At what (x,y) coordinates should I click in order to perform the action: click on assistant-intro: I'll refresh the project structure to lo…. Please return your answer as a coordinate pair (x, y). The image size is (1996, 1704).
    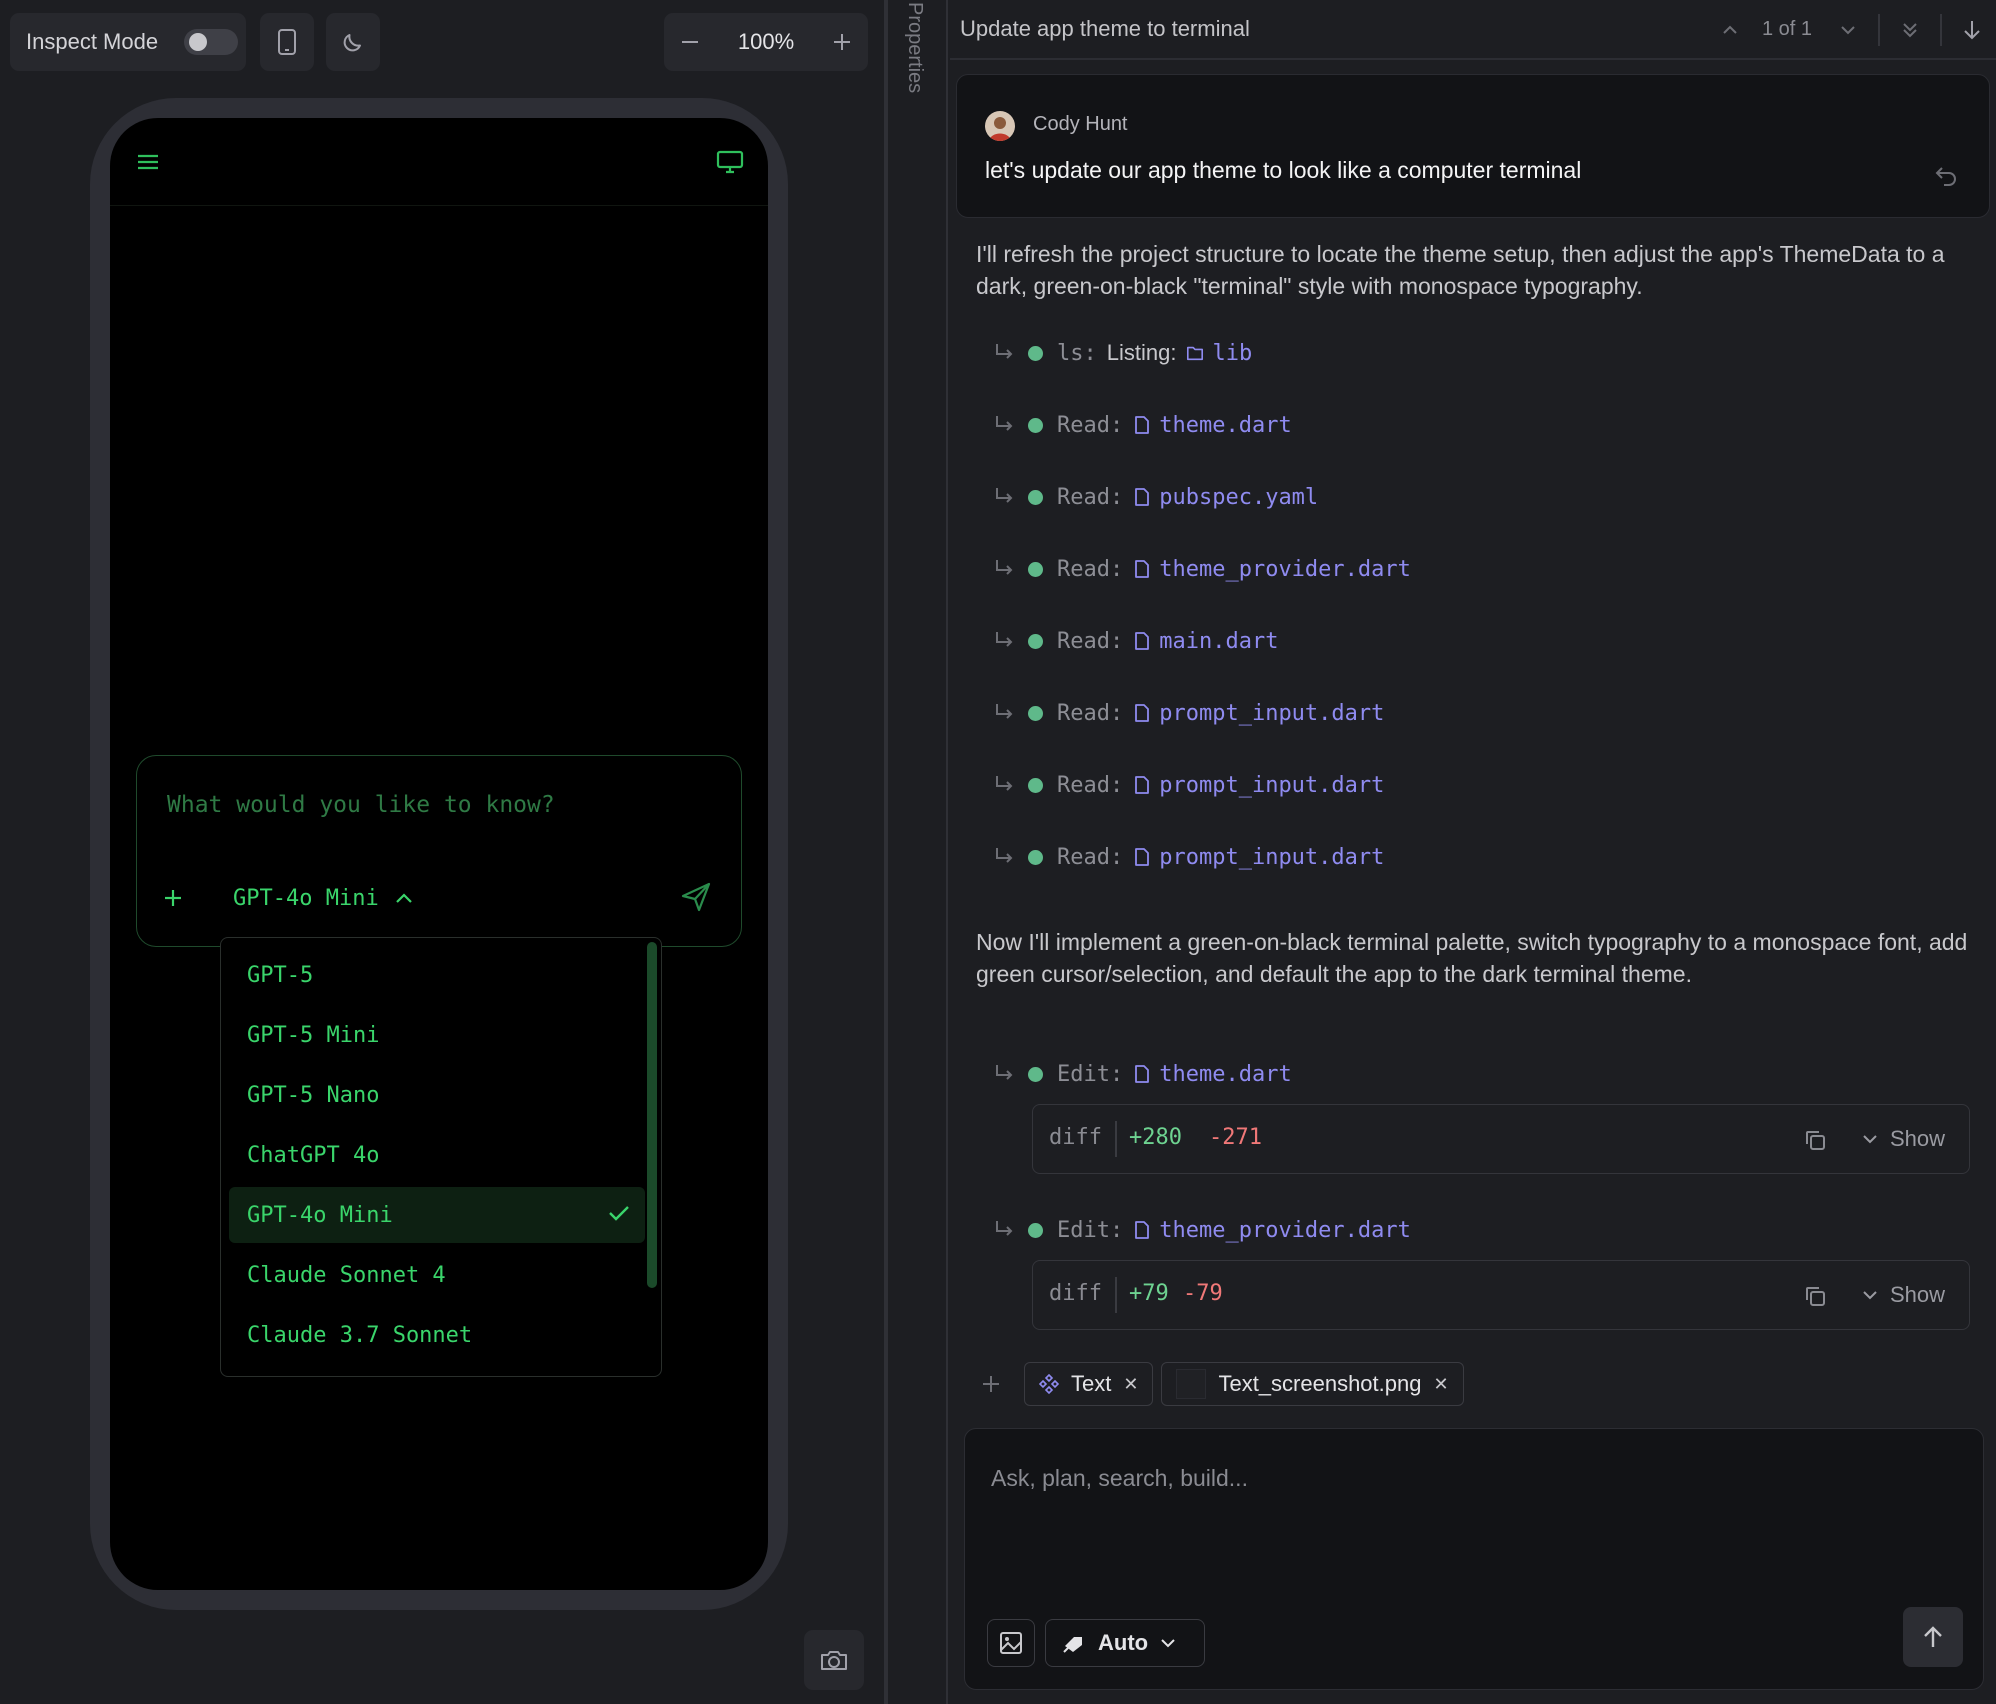
    Looking at the image, I should click on (1460, 270).